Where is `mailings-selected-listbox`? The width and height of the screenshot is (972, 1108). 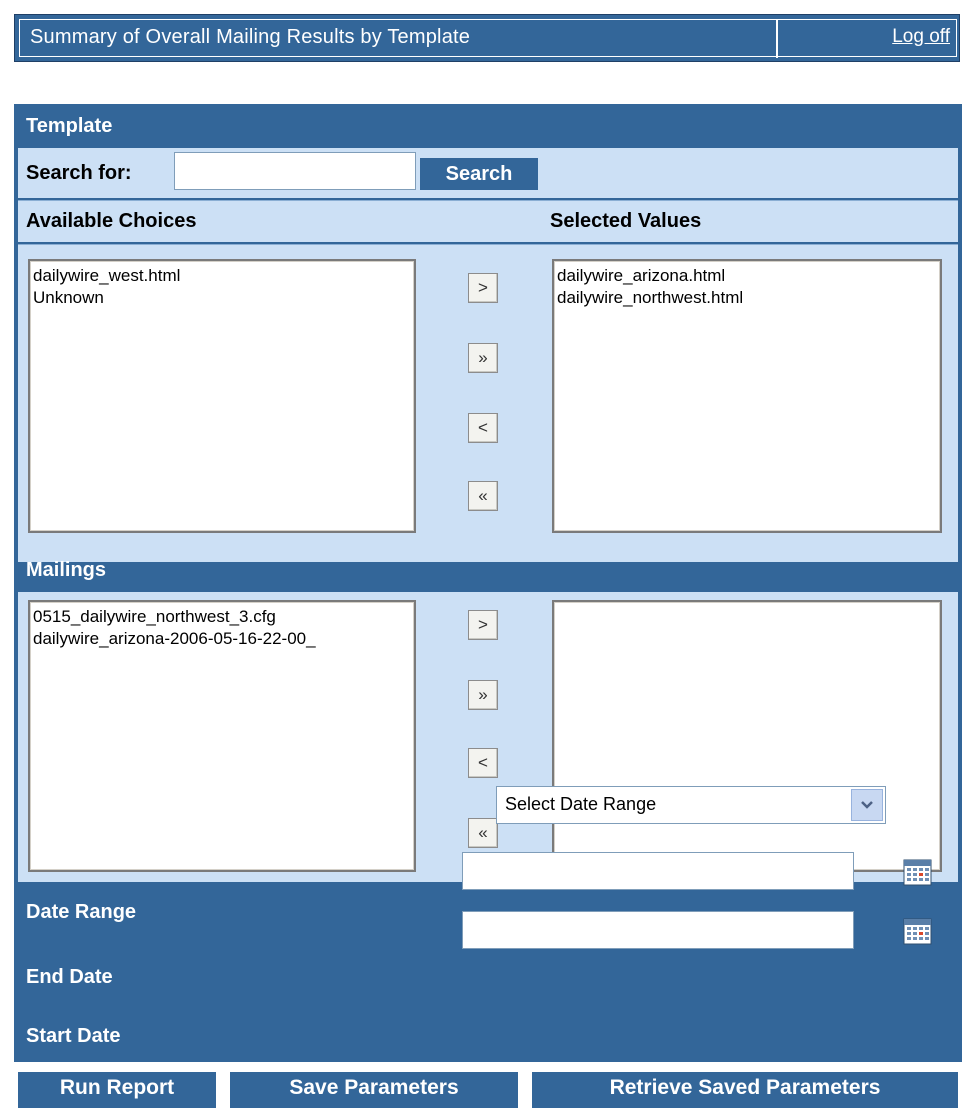 mailings-selected-listbox is located at coordinates (747, 736).